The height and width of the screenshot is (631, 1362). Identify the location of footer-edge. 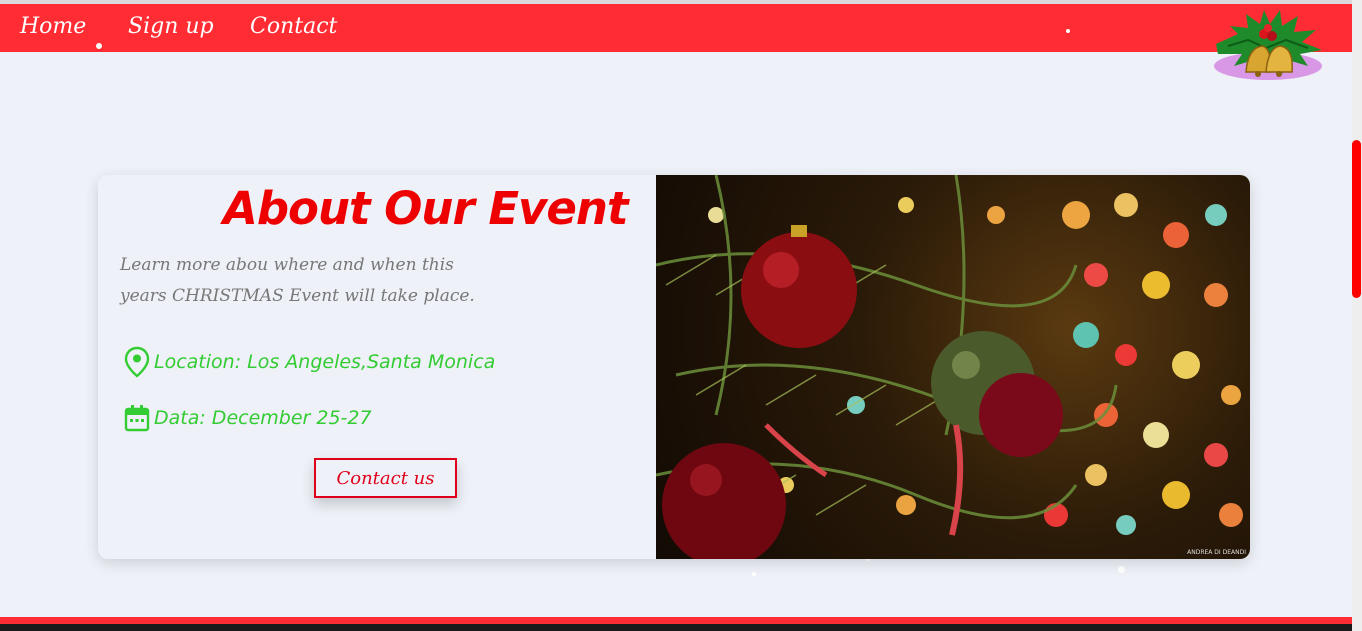
(676, 627).